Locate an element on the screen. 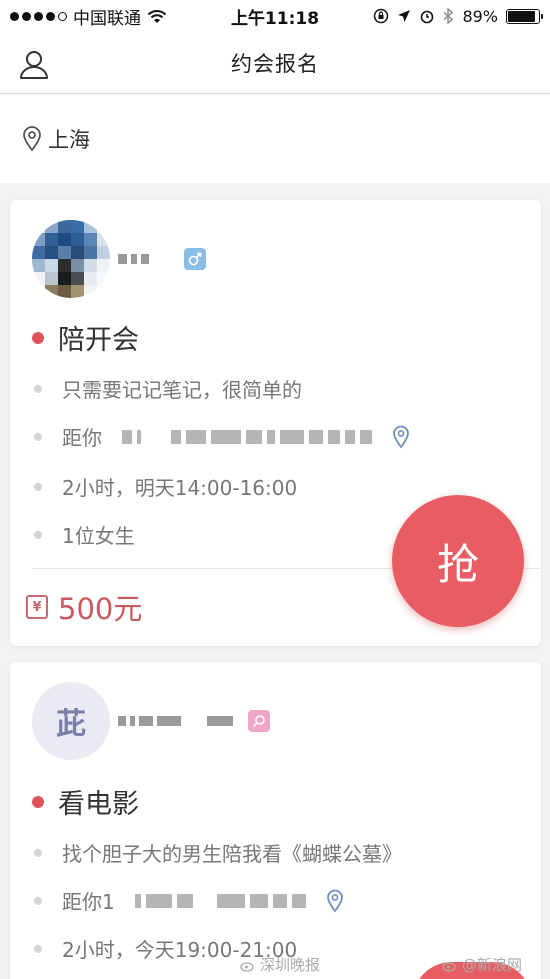 This screenshot has height=979, width=550. male-icon is located at coordinates (195, 259).